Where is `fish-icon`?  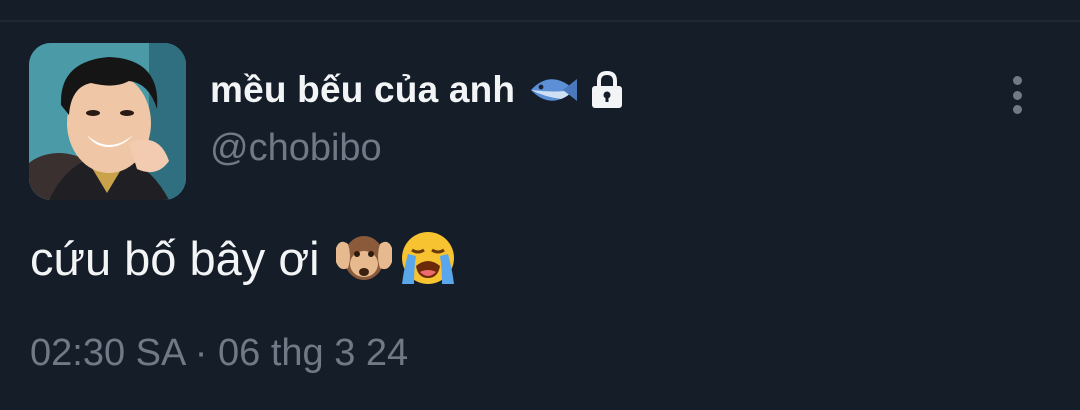 fish-icon is located at coordinates (554, 90).